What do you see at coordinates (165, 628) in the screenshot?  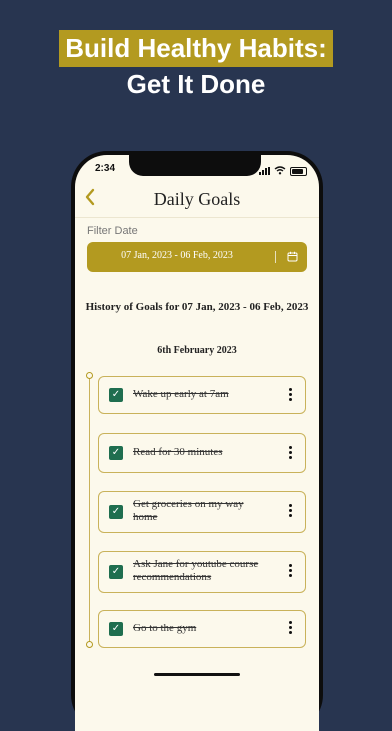 I see `goal-text: Go to the gym` at bounding box center [165, 628].